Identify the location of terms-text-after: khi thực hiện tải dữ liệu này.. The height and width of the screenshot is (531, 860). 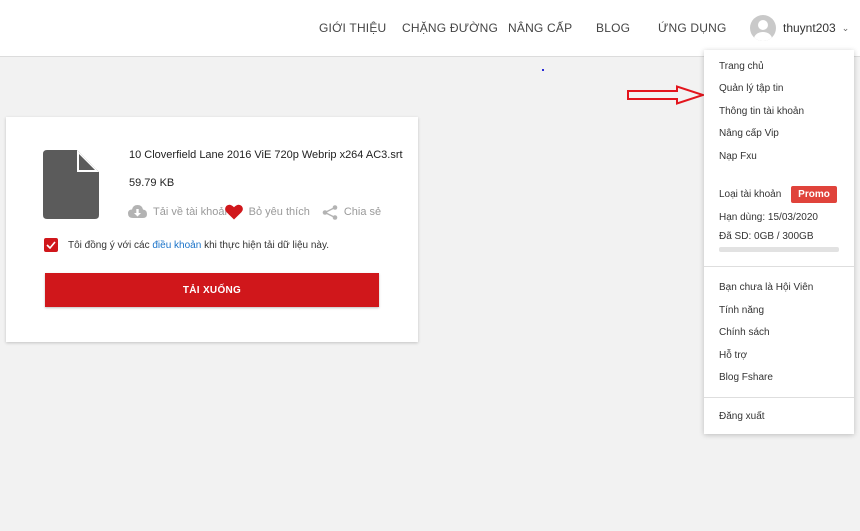
(267, 245).